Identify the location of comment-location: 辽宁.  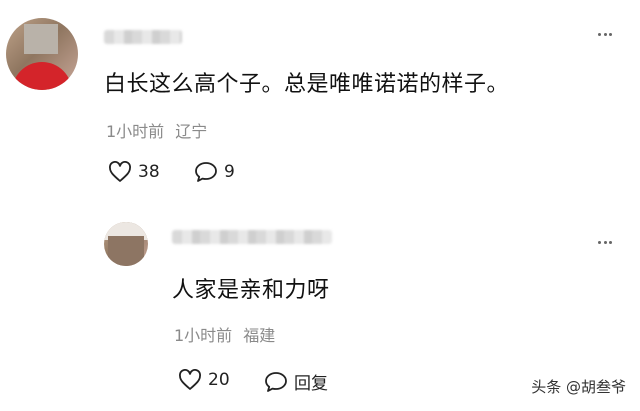
(191, 131).